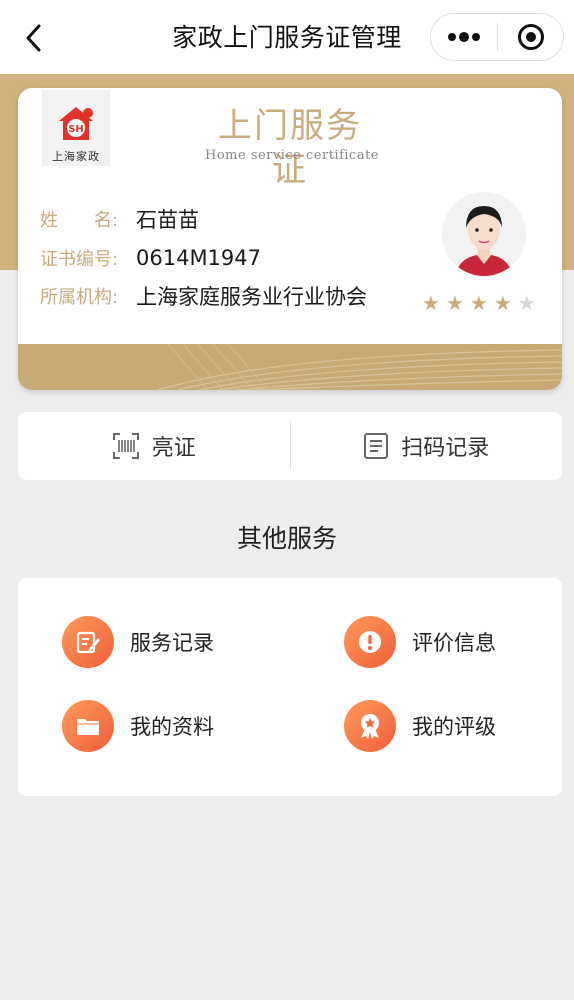 Image resolution: width=574 pixels, height=1000 pixels. I want to click on service-records-item: 服务记录, so click(138, 642).